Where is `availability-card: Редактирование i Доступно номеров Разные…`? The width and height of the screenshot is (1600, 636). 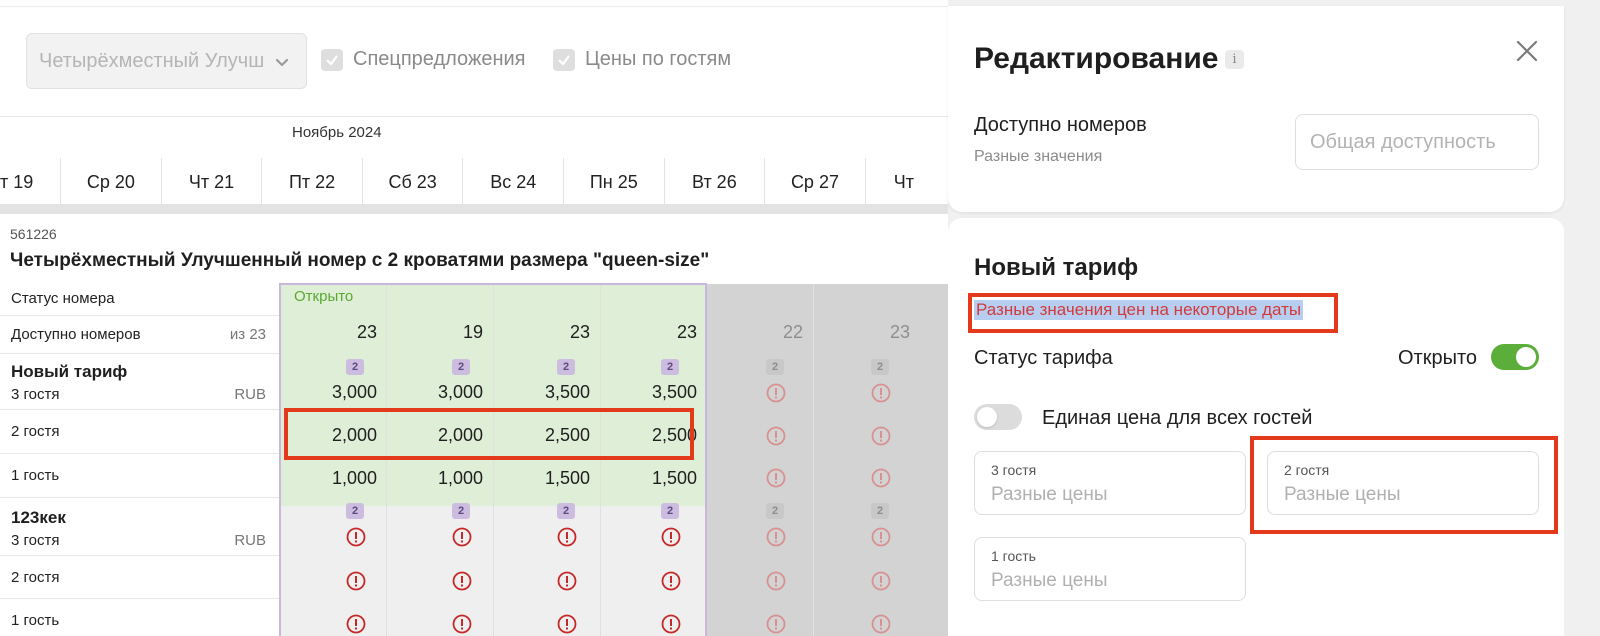
availability-card: Редактирование i Доступно номеров Разные… is located at coordinates (1256, 109).